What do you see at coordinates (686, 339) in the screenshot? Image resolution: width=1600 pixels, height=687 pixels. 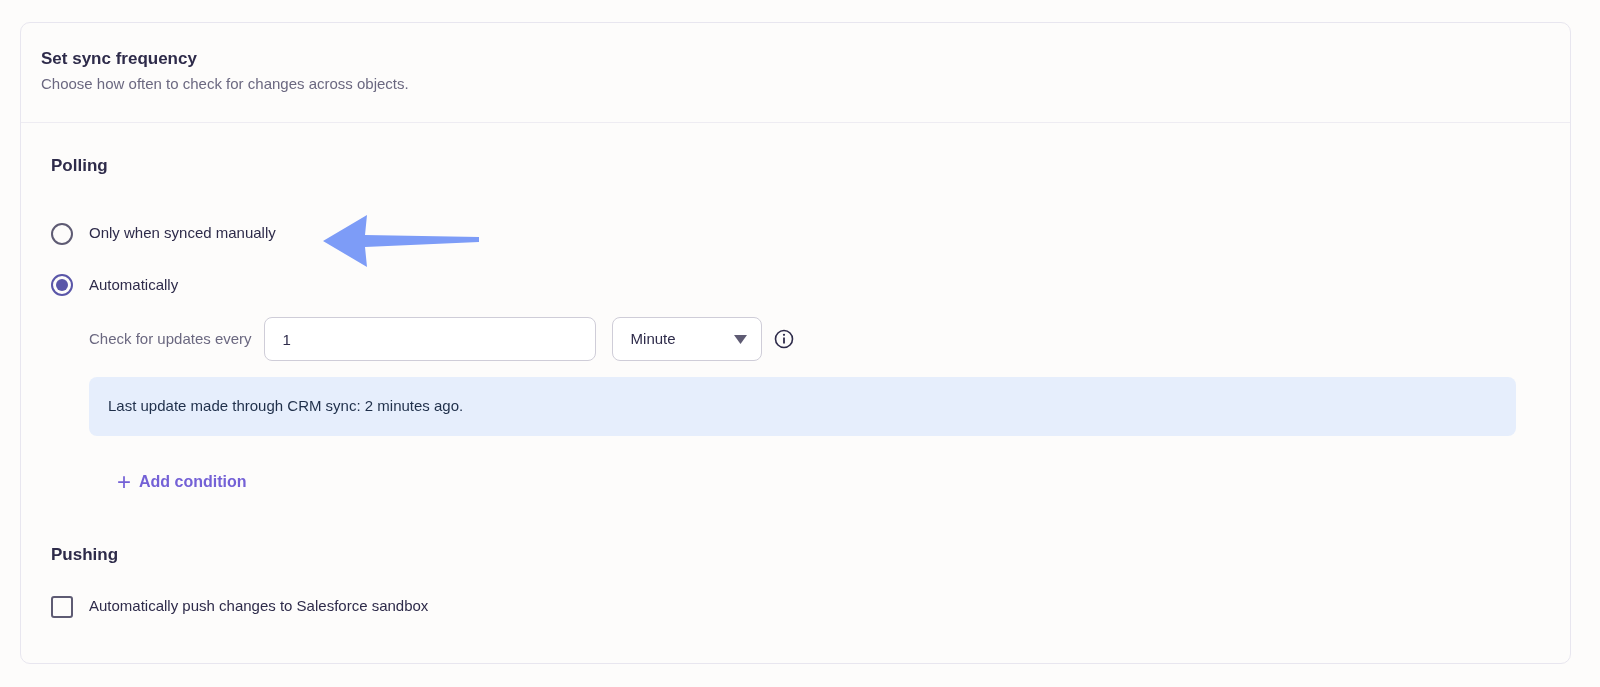 I see `unit-select: Minute` at bounding box center [686, 339].